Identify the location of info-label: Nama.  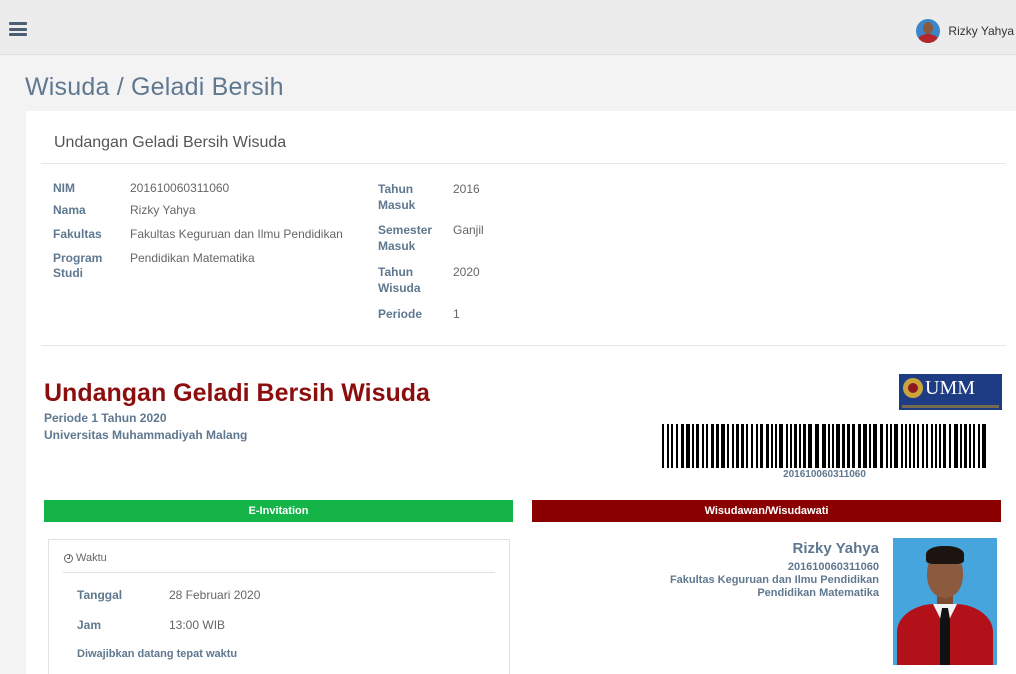
(69, 210).